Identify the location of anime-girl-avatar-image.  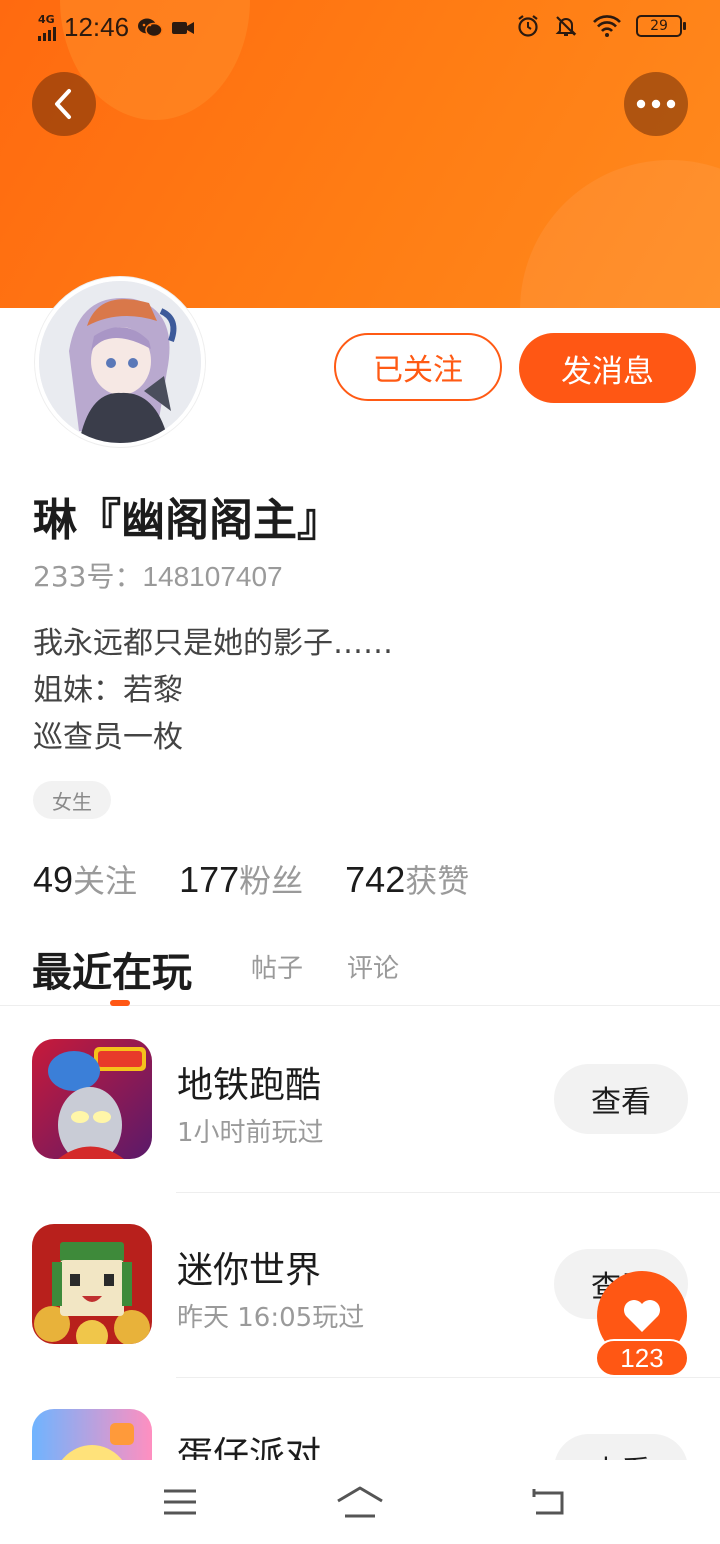
(120, 362).